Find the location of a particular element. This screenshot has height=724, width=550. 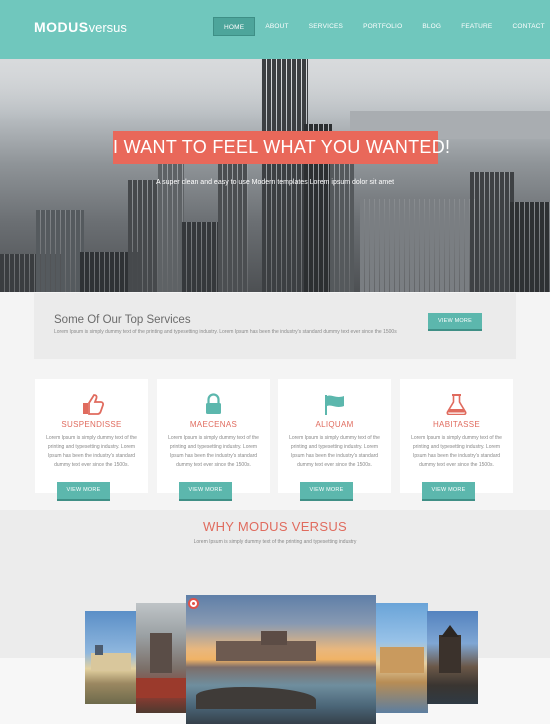

nav-feature: FEATURE is located at coordinates (476, 26).